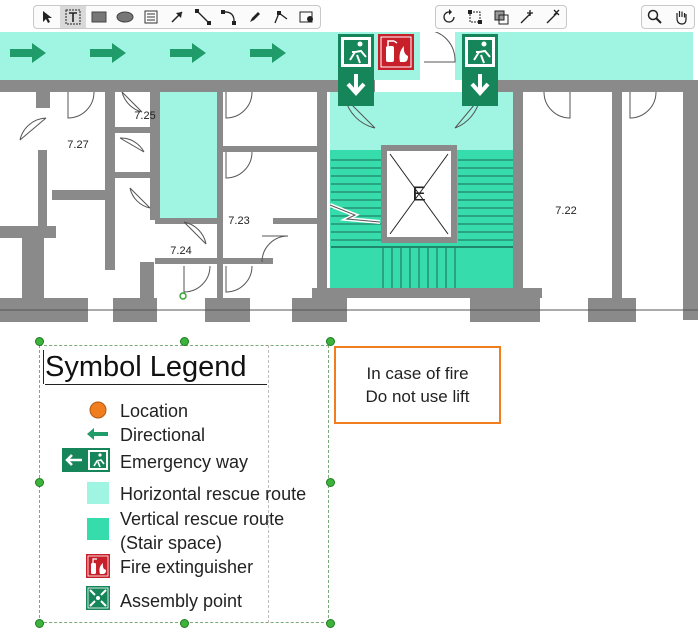 Image resolution: width=698 pixels, height=630 pixels. I want to click on delete-point-icon, so click(553, 16).